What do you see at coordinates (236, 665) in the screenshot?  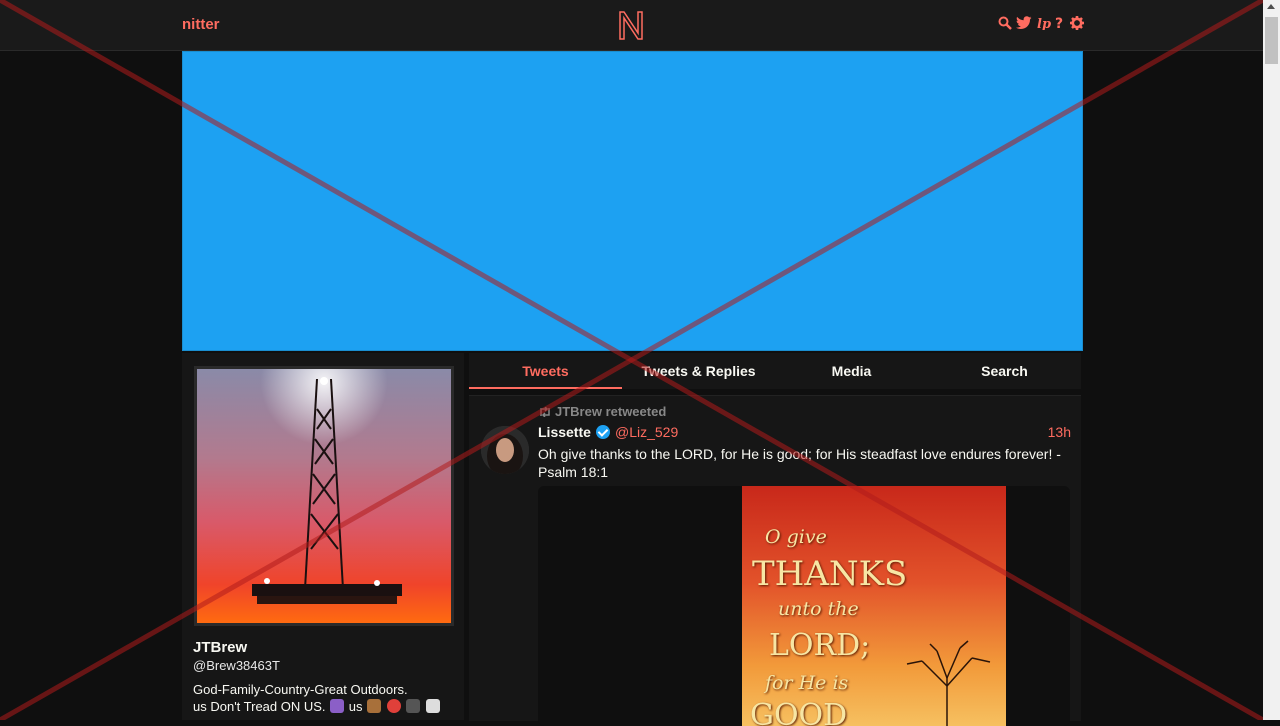 I see `profile-username: @Brew38463T` at bounding box center [236, 665].